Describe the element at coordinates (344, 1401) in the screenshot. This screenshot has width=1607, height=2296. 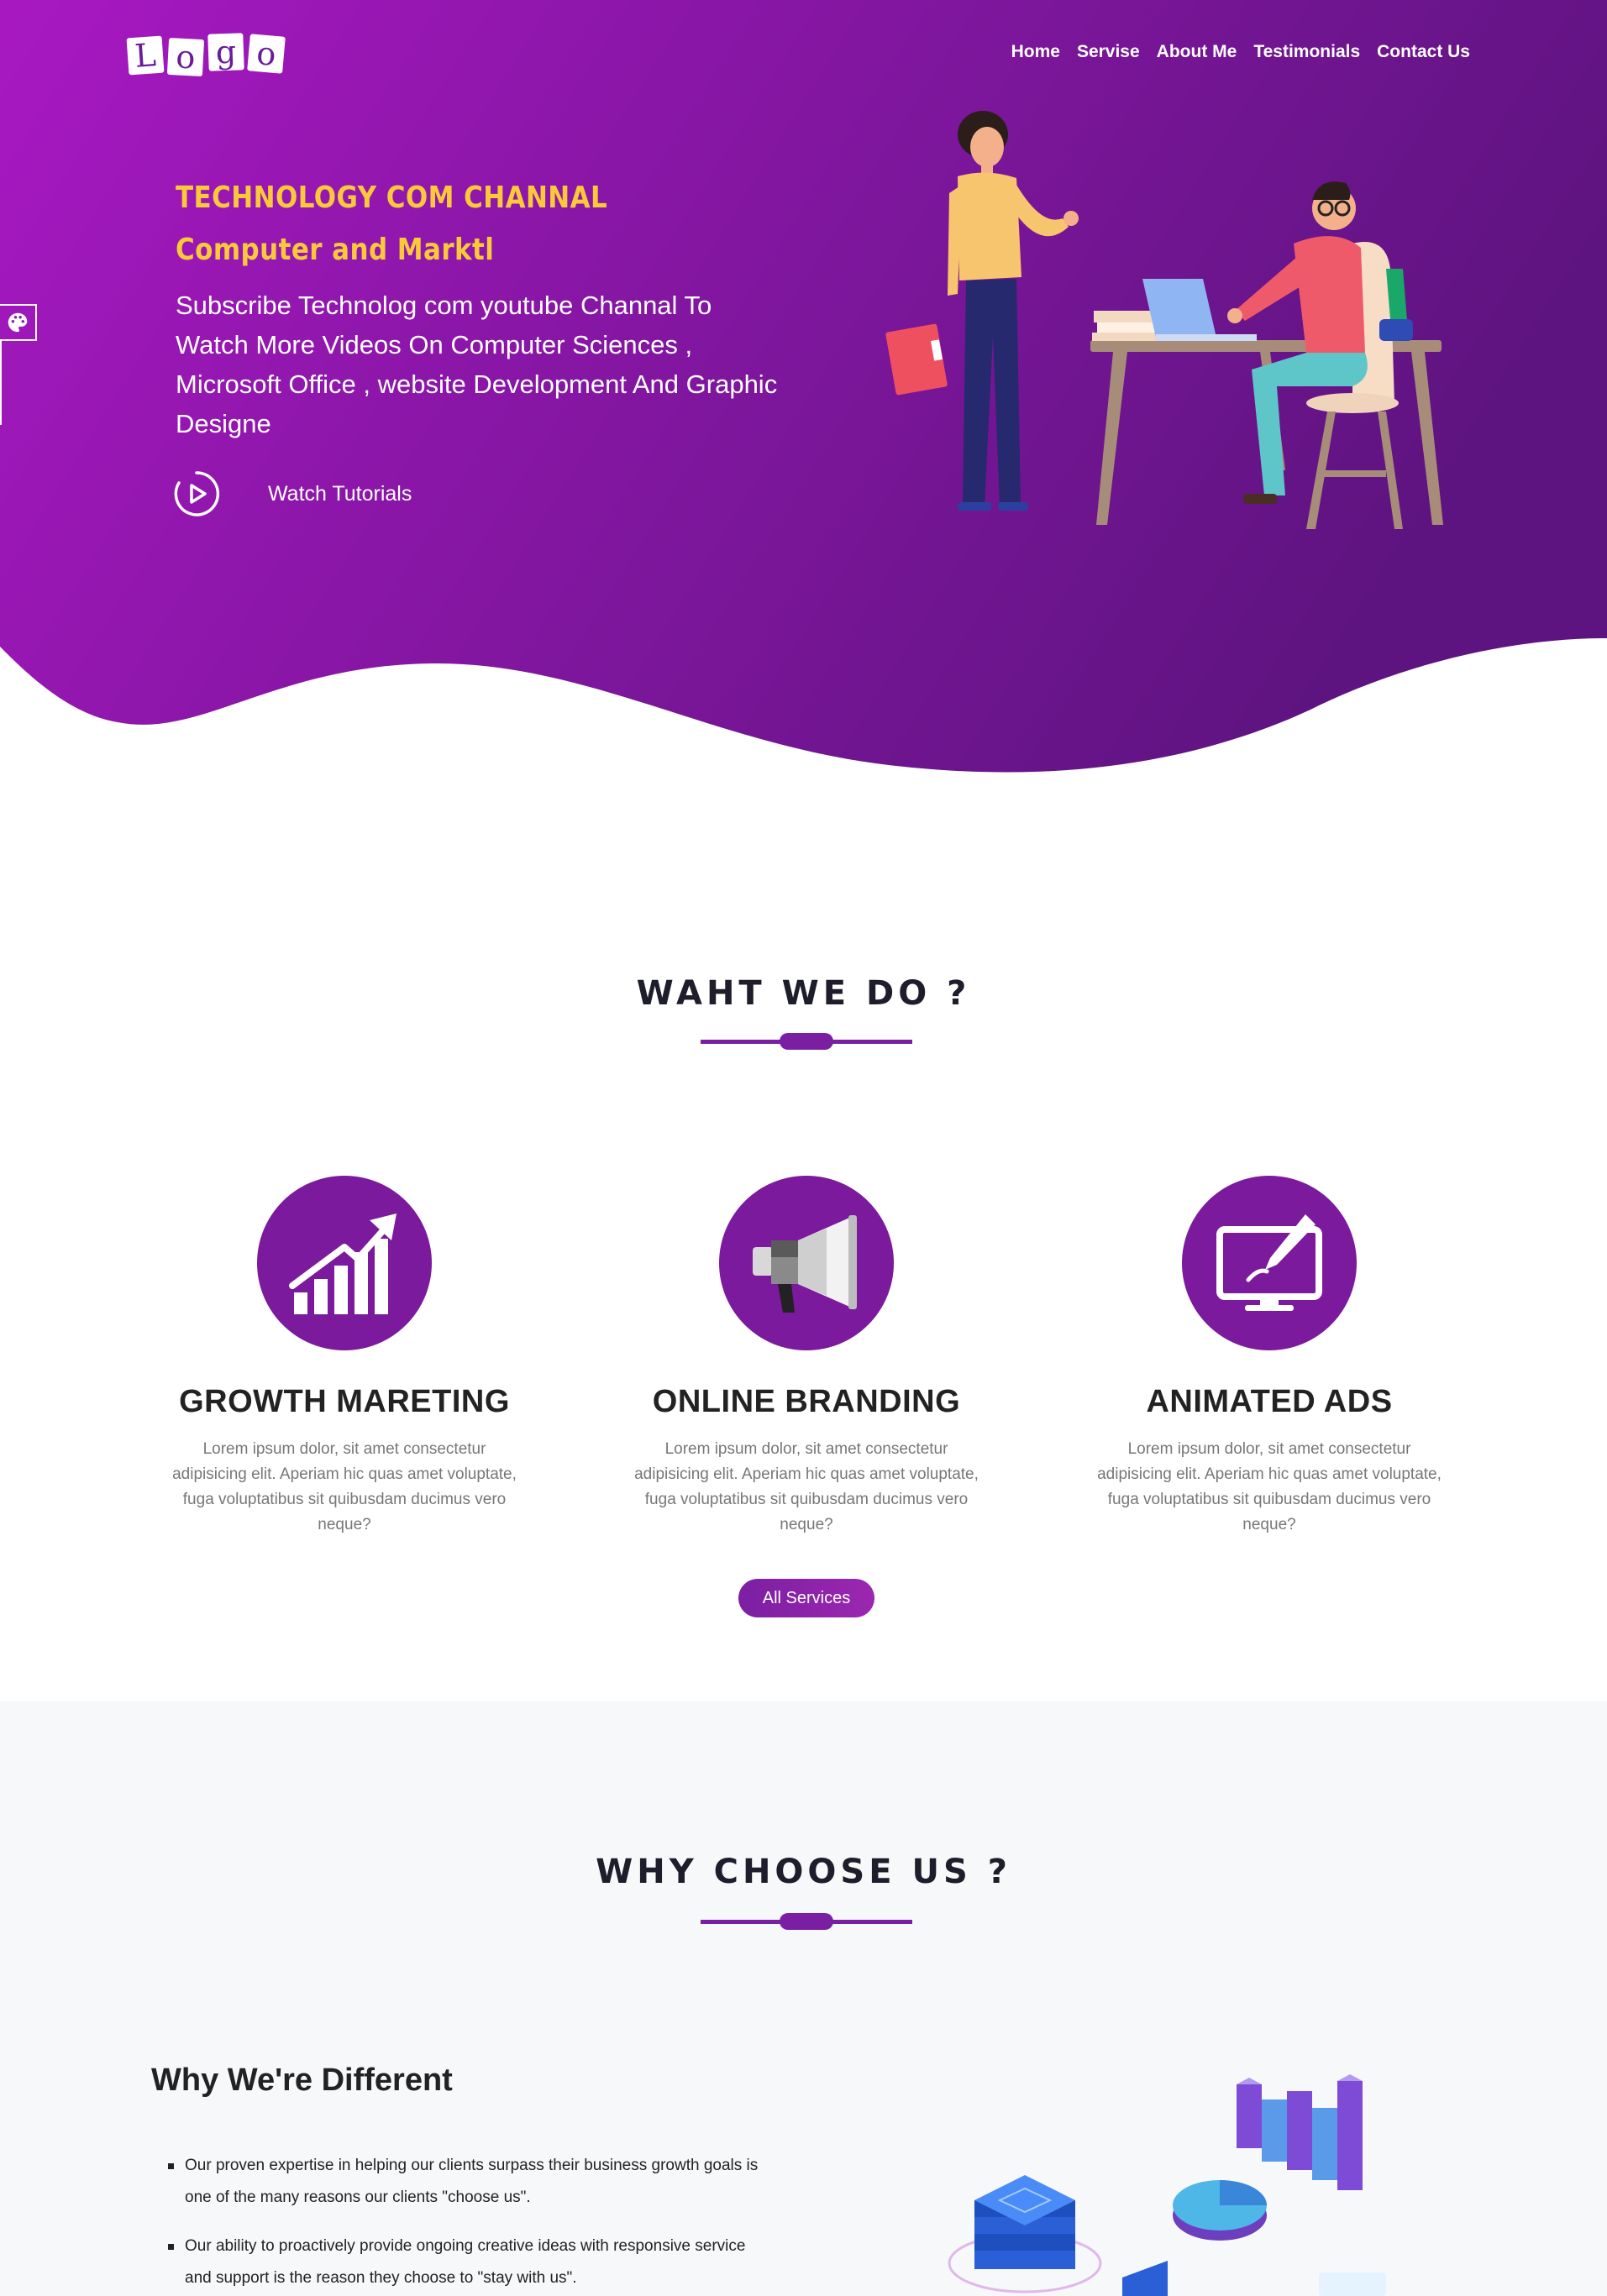
I see `service-title: GROWTH MARETING` at that location.